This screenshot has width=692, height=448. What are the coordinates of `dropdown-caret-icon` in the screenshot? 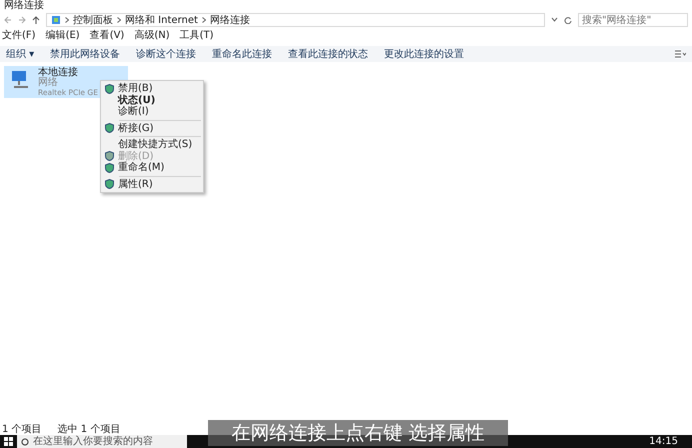 It's located at (554, 20).